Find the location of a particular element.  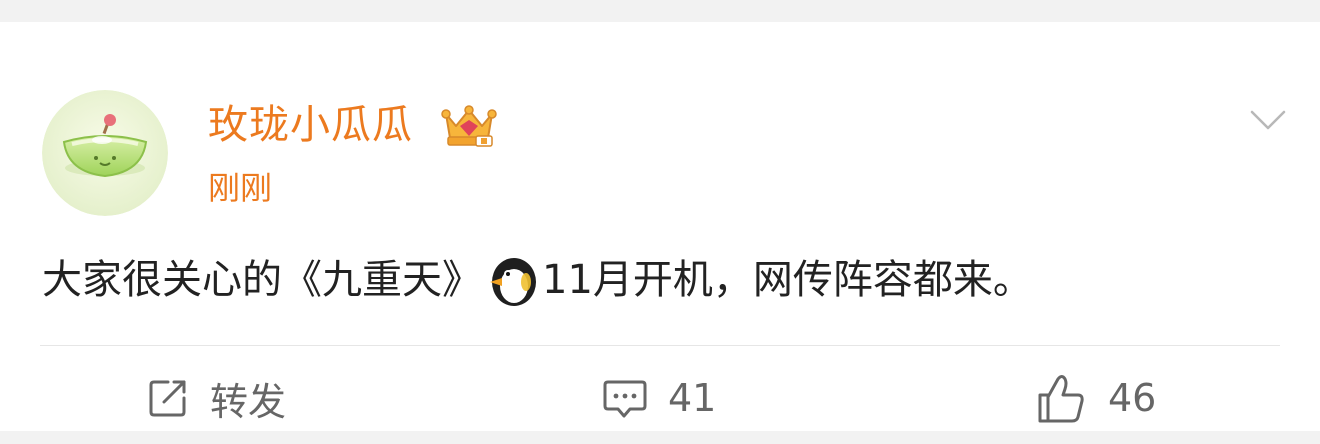

post-text: 大家很关心的《九重天》 11月开机，网传阵容都来。 is located at coordinates (537, 280).